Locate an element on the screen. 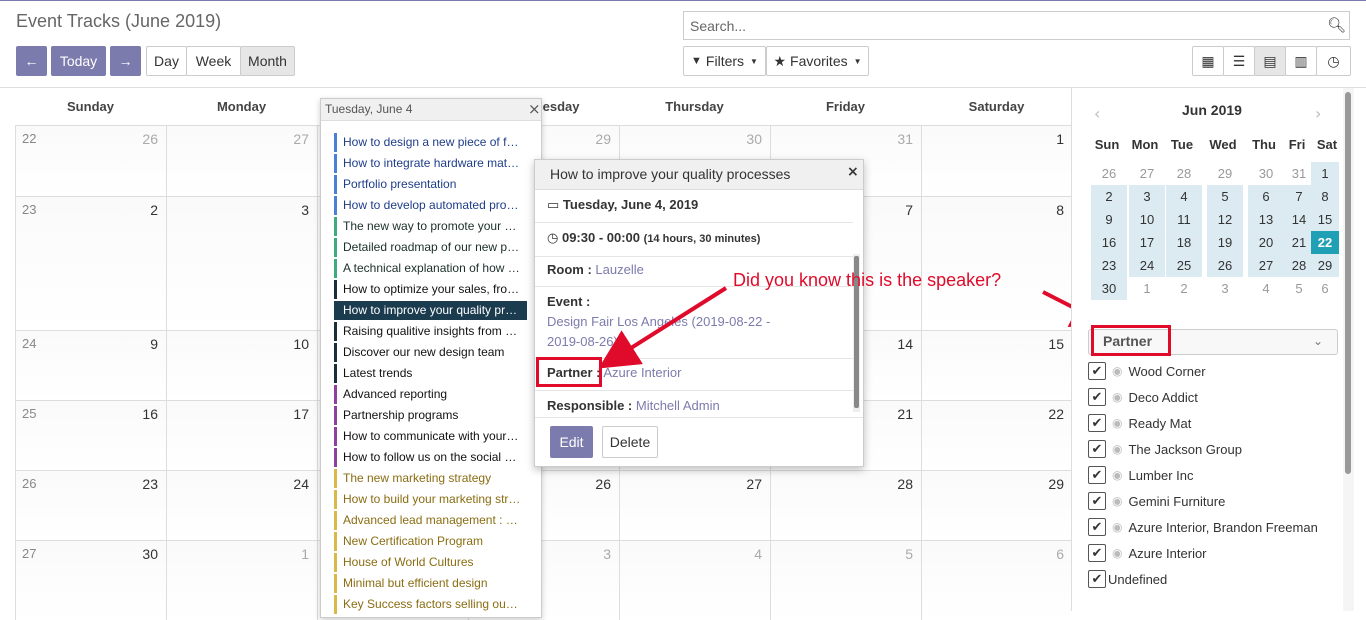  partner-filter-item: ✔ ◉ Azure Interior is located at coordinates (1147, 553).